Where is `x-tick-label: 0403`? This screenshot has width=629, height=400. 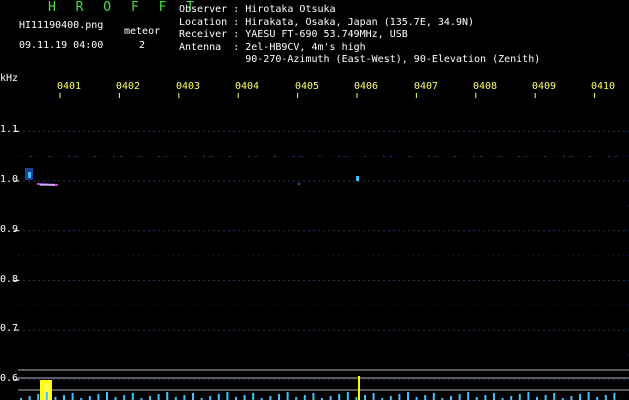
x-tick-label: 0403 is located at coordinates (188, 86).